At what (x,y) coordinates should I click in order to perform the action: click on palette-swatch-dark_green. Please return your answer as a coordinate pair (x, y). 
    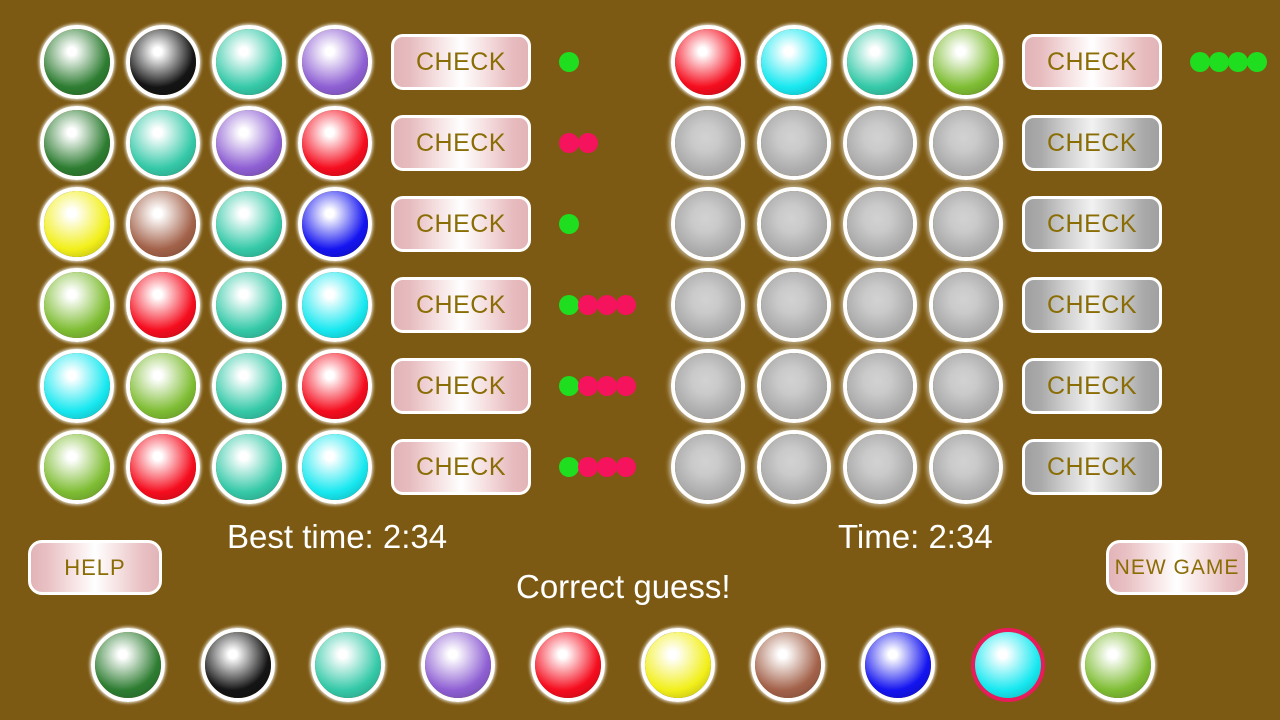
    Looking at the image, I should click on (128, 665).